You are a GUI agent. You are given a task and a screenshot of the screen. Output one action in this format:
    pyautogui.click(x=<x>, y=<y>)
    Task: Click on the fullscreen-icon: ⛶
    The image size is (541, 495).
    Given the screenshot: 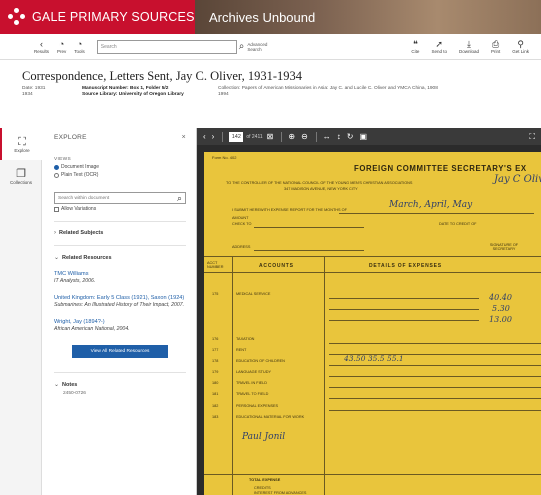 What is the action you would take?
    pyautogui.click(x=532, y=137)
    